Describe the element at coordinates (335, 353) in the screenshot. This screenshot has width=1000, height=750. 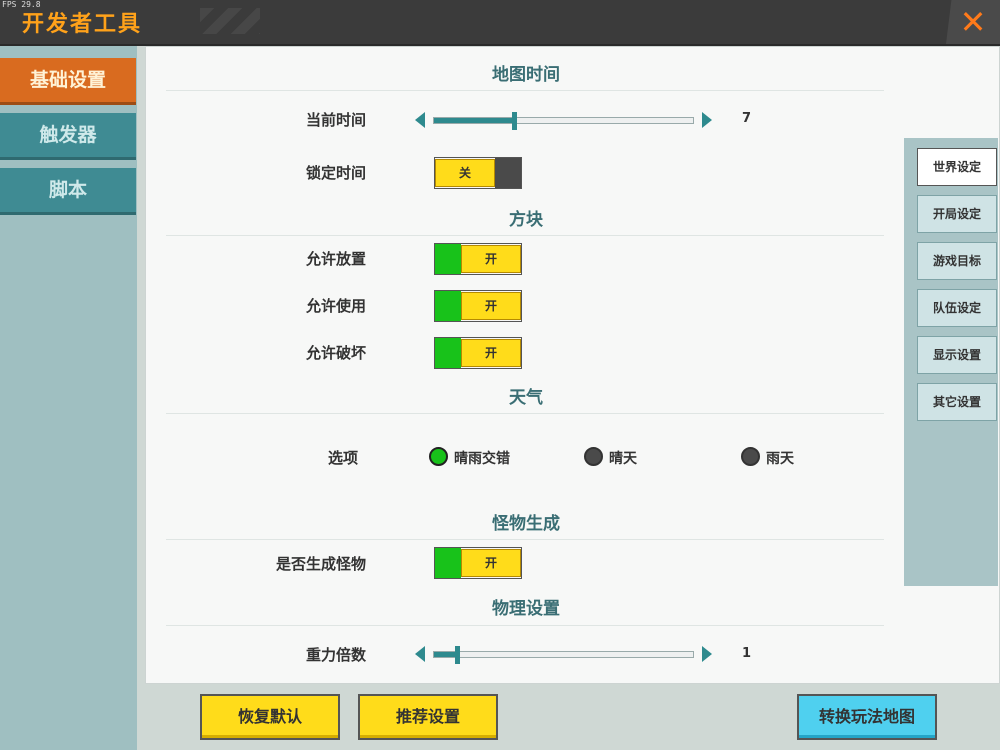
I see `allow-break-label: 允许破坏` at that location.